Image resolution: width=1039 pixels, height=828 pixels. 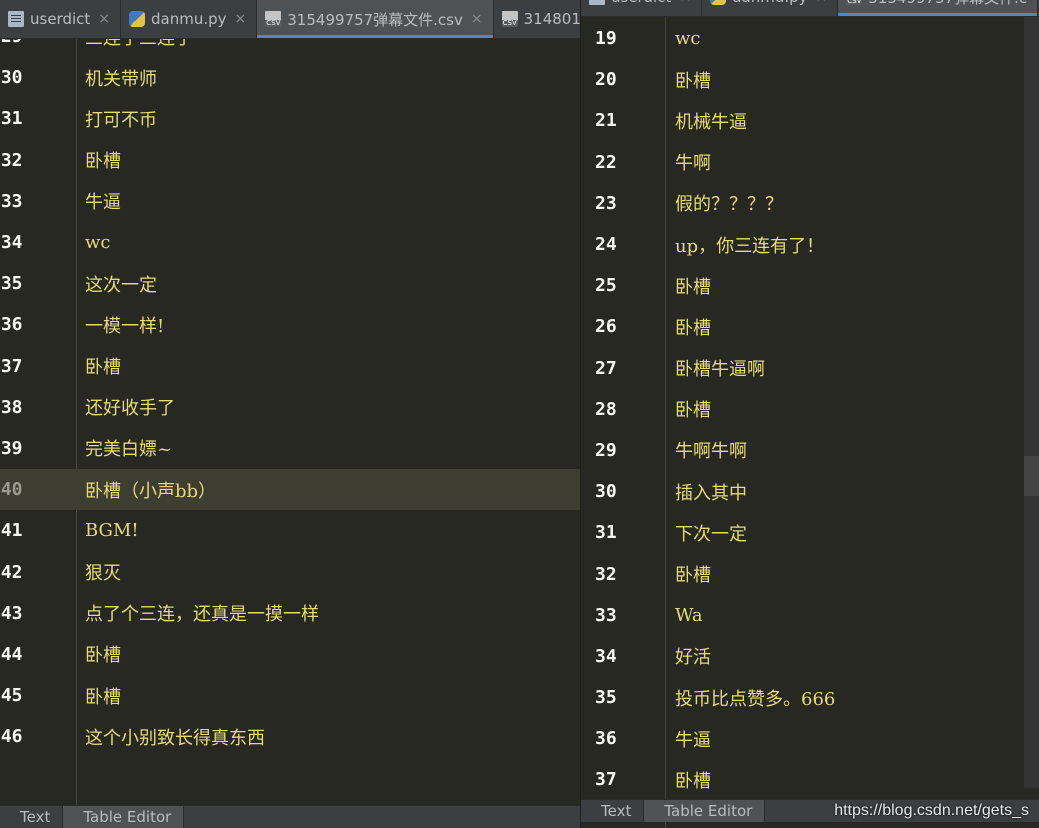 I want to click on editor-line: 30 插入其中, so click(x=810, y=491).